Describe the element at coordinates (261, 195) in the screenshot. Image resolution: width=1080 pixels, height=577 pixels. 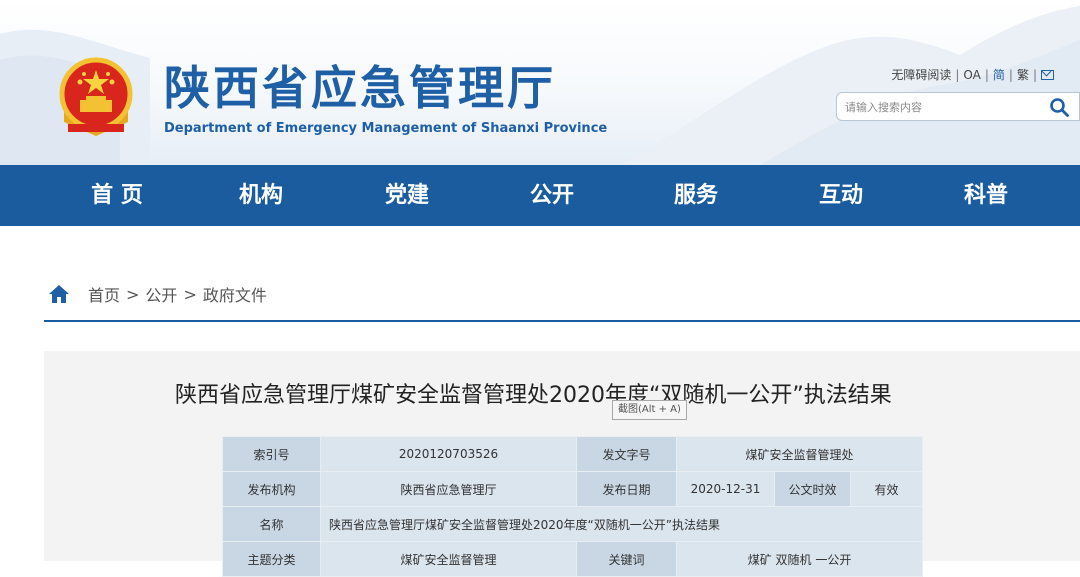
I see `nav-organization: 机构` at that location.